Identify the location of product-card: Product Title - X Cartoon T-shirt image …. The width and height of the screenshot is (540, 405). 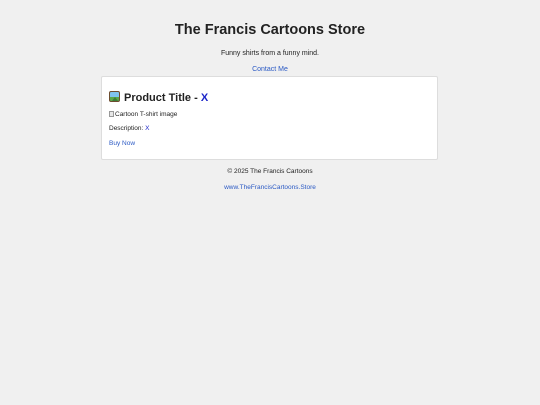
(269, 118).